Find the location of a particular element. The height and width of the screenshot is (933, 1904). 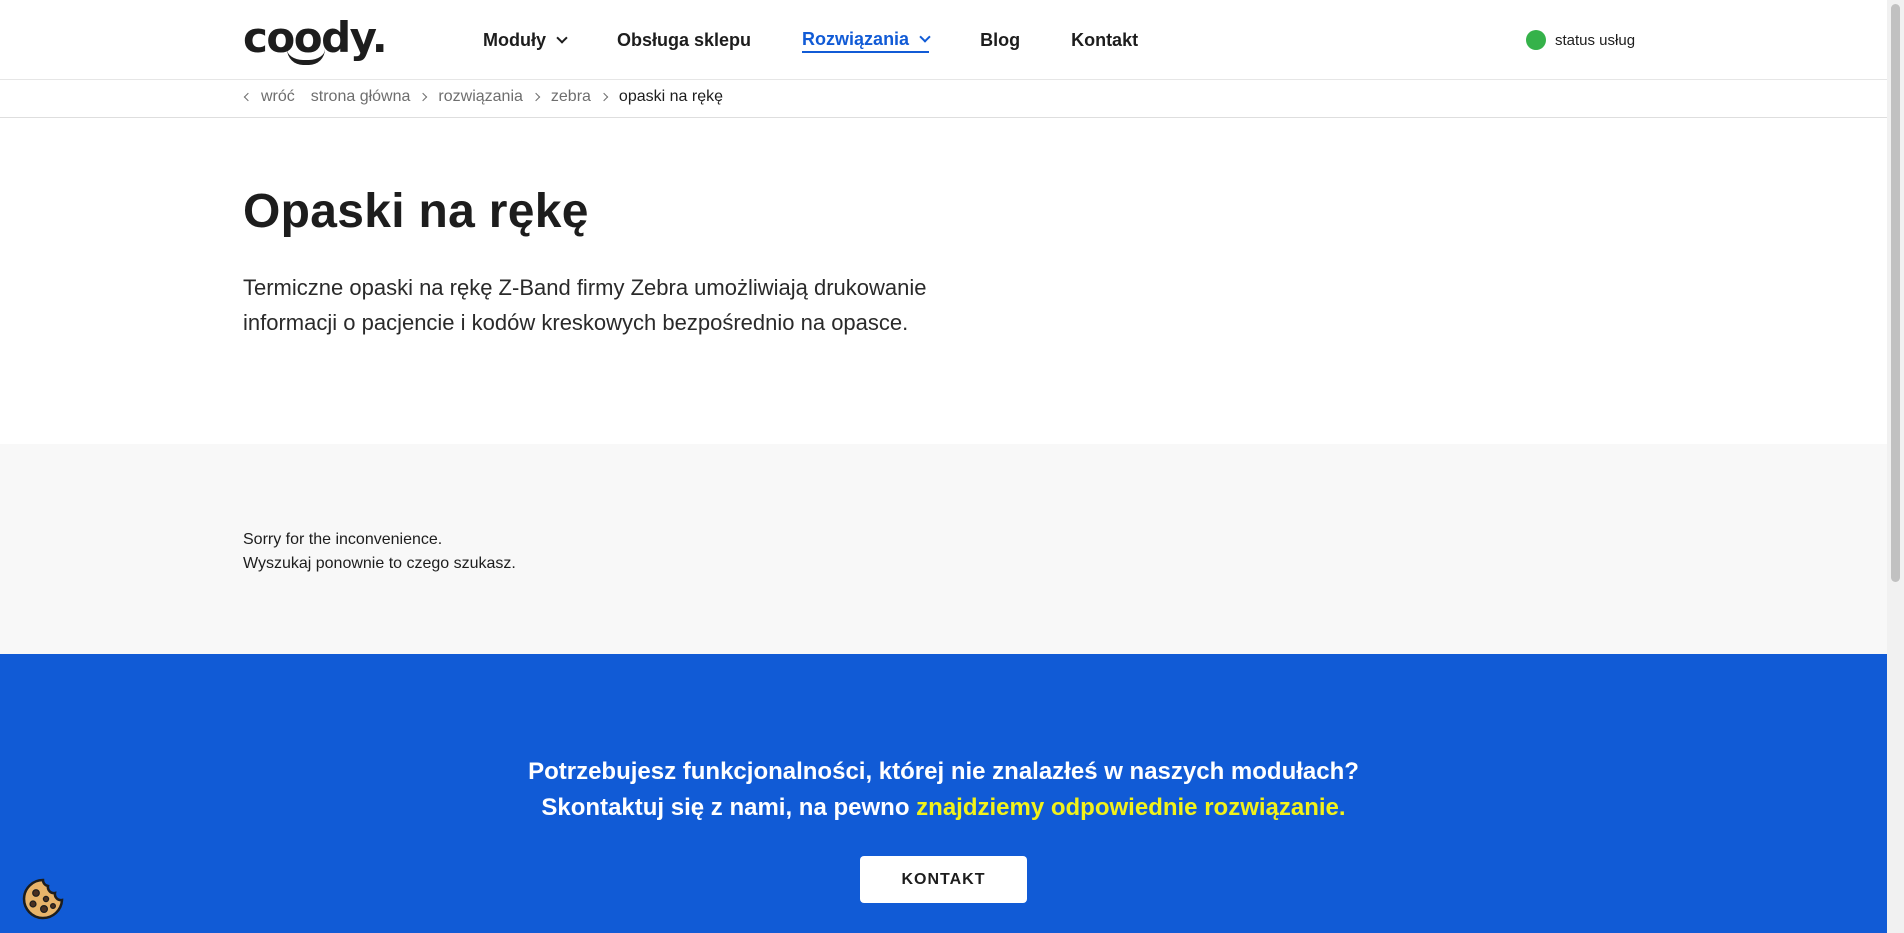

logo: coody. is located at coordinates (315, 40).